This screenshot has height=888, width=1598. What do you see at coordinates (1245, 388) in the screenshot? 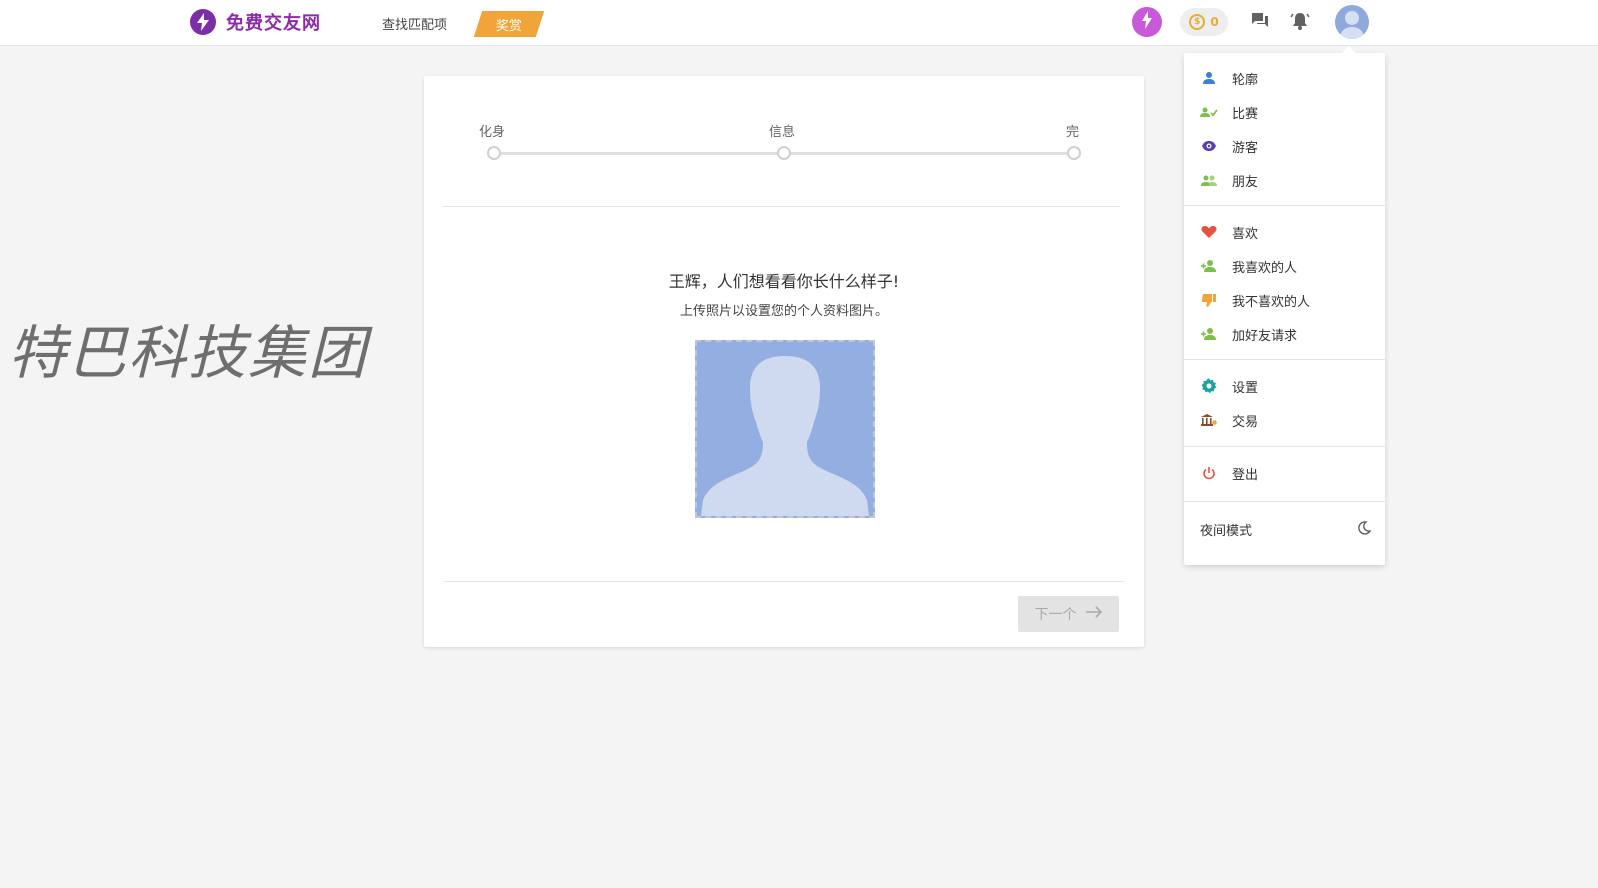
I see `menu-item-label: 设置` at bounding box center [1245, 388].